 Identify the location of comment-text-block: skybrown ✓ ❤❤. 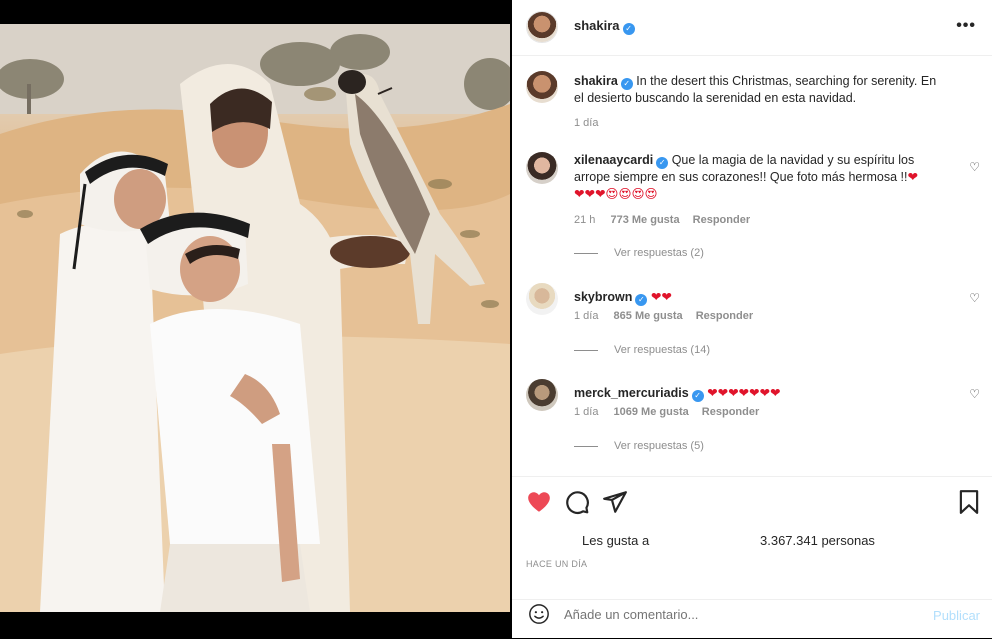
(759, 297).